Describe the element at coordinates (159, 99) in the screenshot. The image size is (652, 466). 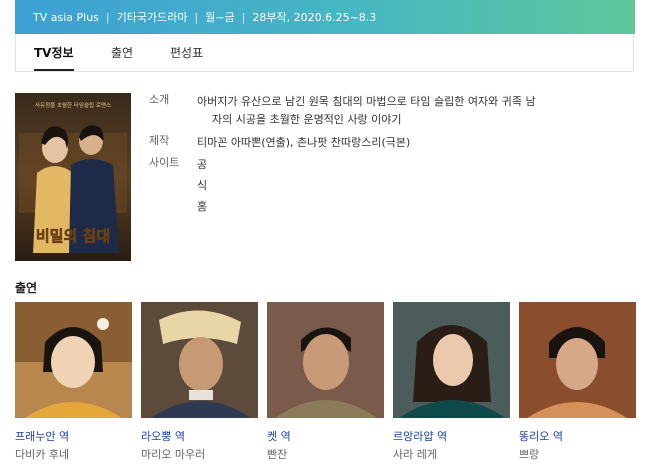
I see `intro-label: 소개` at that location.